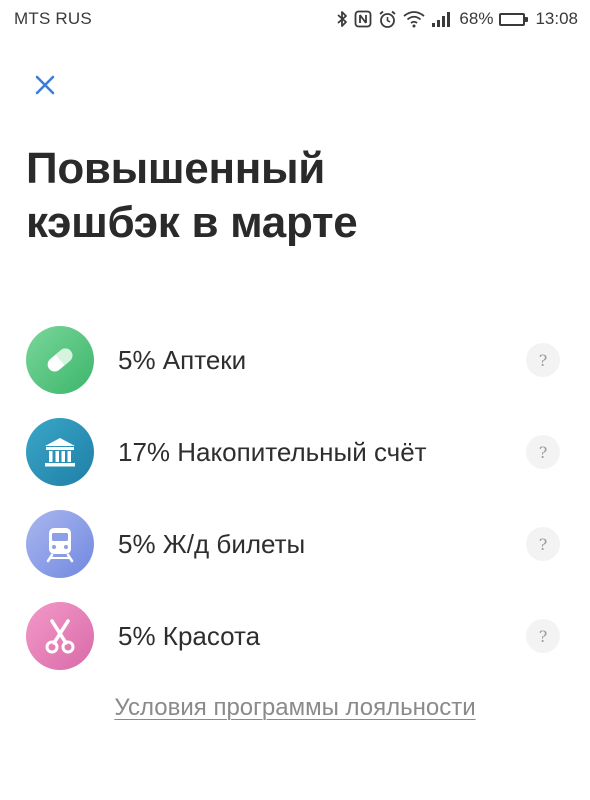 This screenshot has width=590, height=800. I want to click on close-icon, so click(45, 85).